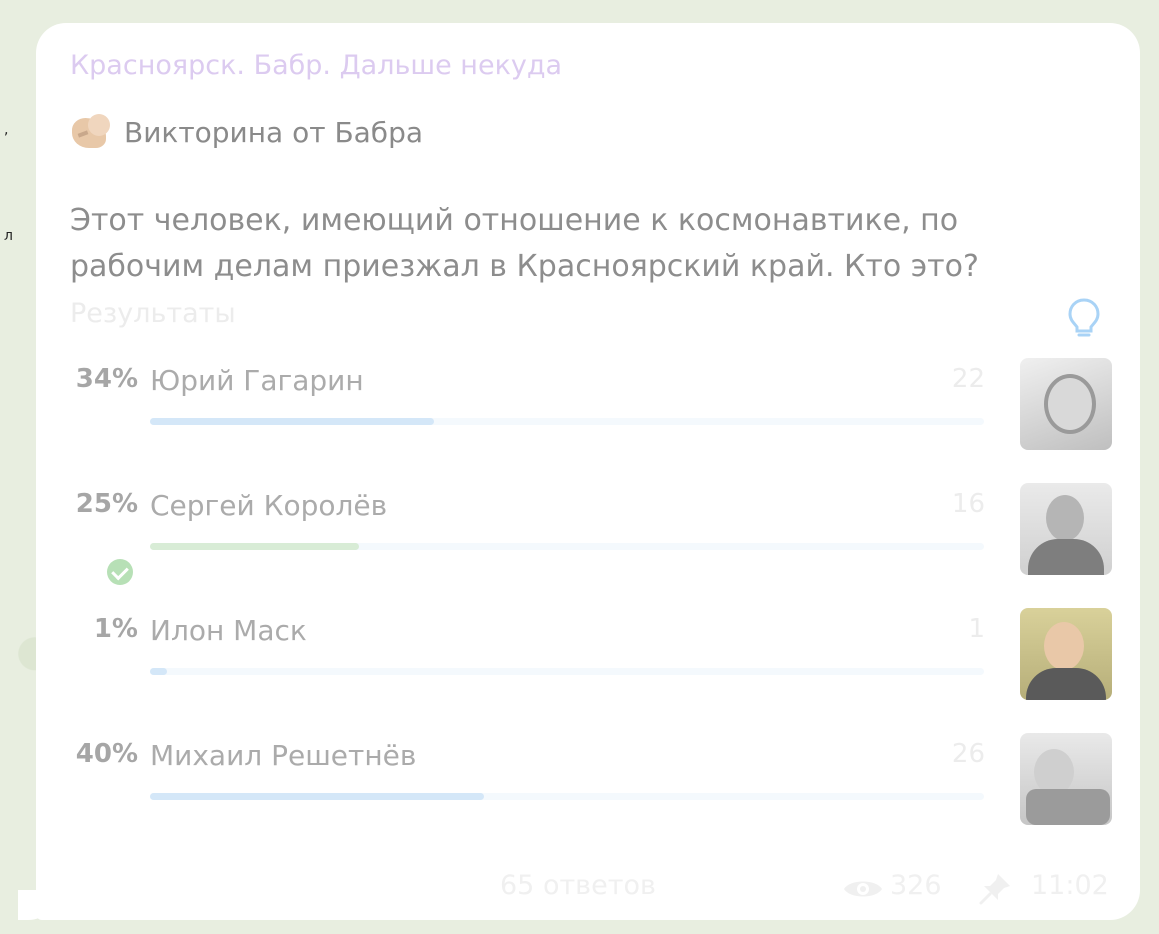 This screenshot has width=1159, height=934. Describe the element at coordinates (1070, 885) in the screenshot. I see `message-time: 11:02` at that location.